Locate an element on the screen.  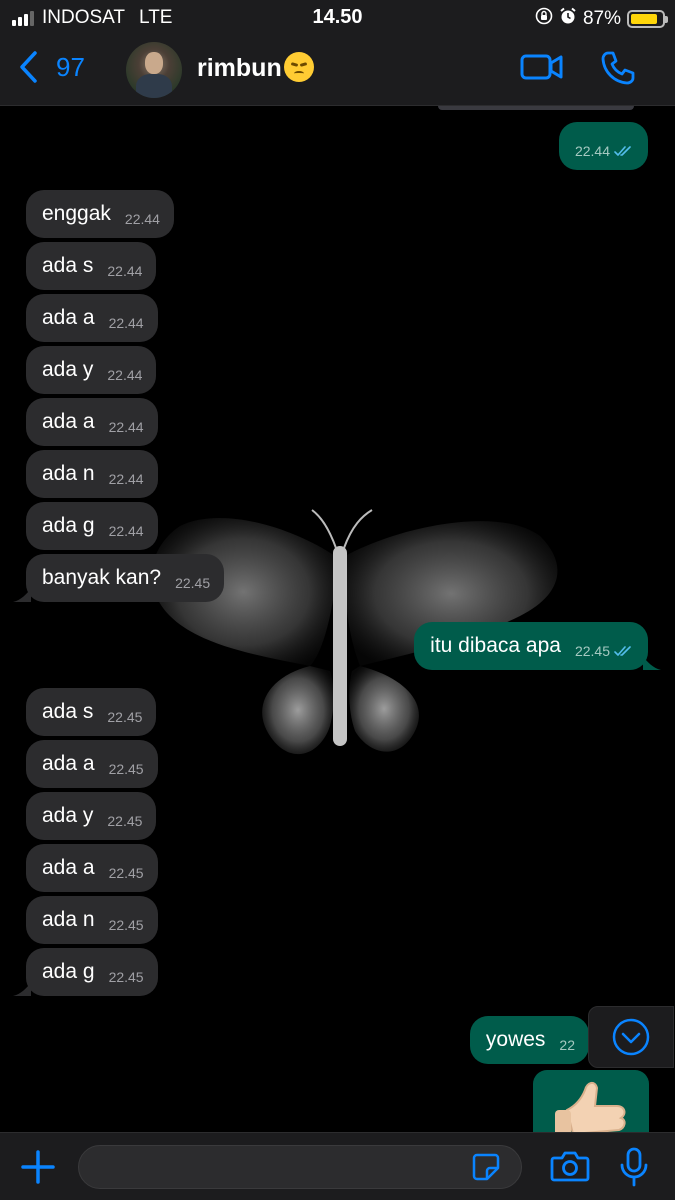
message-text: yowes is located at coordinates (515, 1039).